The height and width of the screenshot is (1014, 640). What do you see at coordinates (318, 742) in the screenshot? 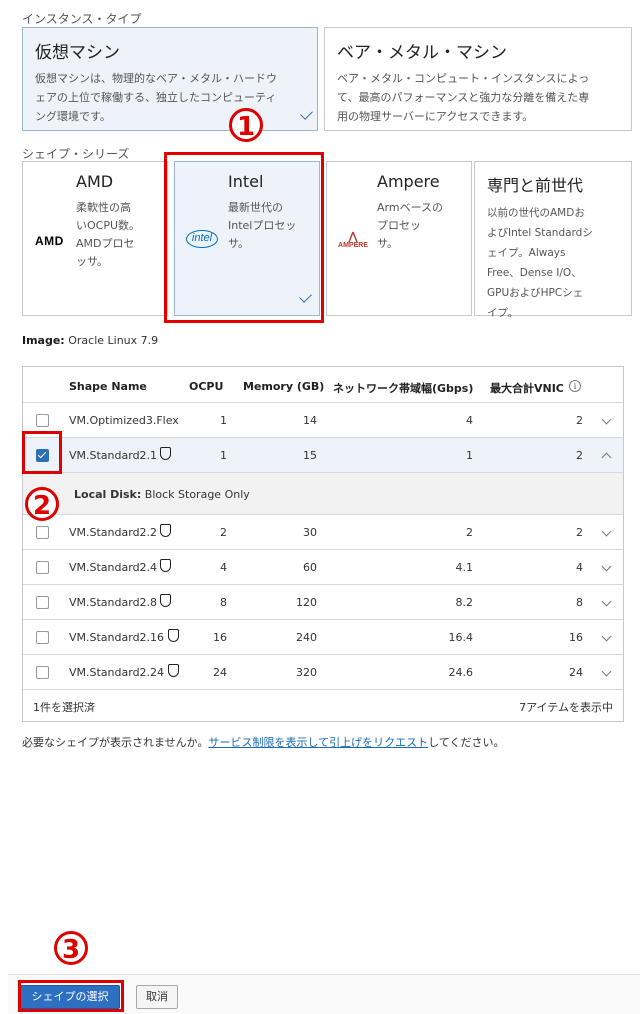
I see `service-limit-link: サービス制限を表示して引上げをリクエスト` at bounding box center [318, 742].